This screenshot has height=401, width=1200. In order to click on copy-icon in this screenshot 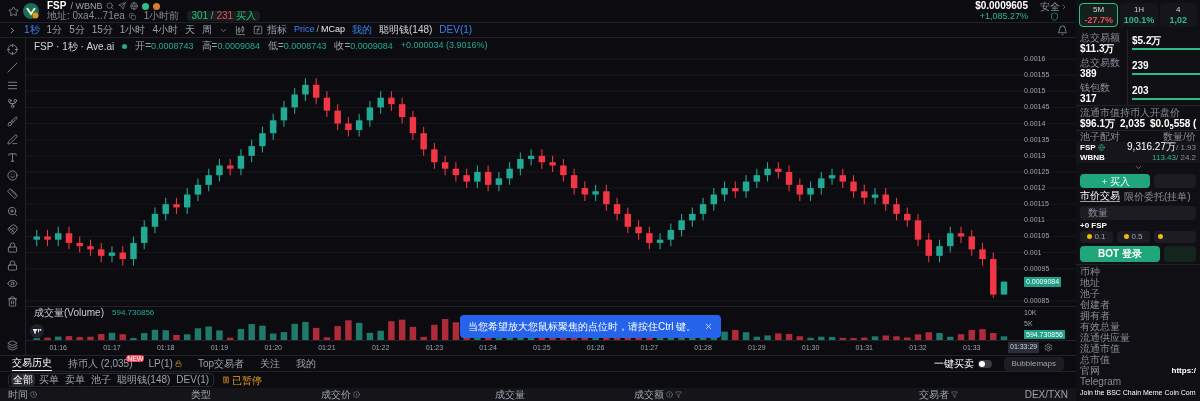, I will do `click(132, 16)`.